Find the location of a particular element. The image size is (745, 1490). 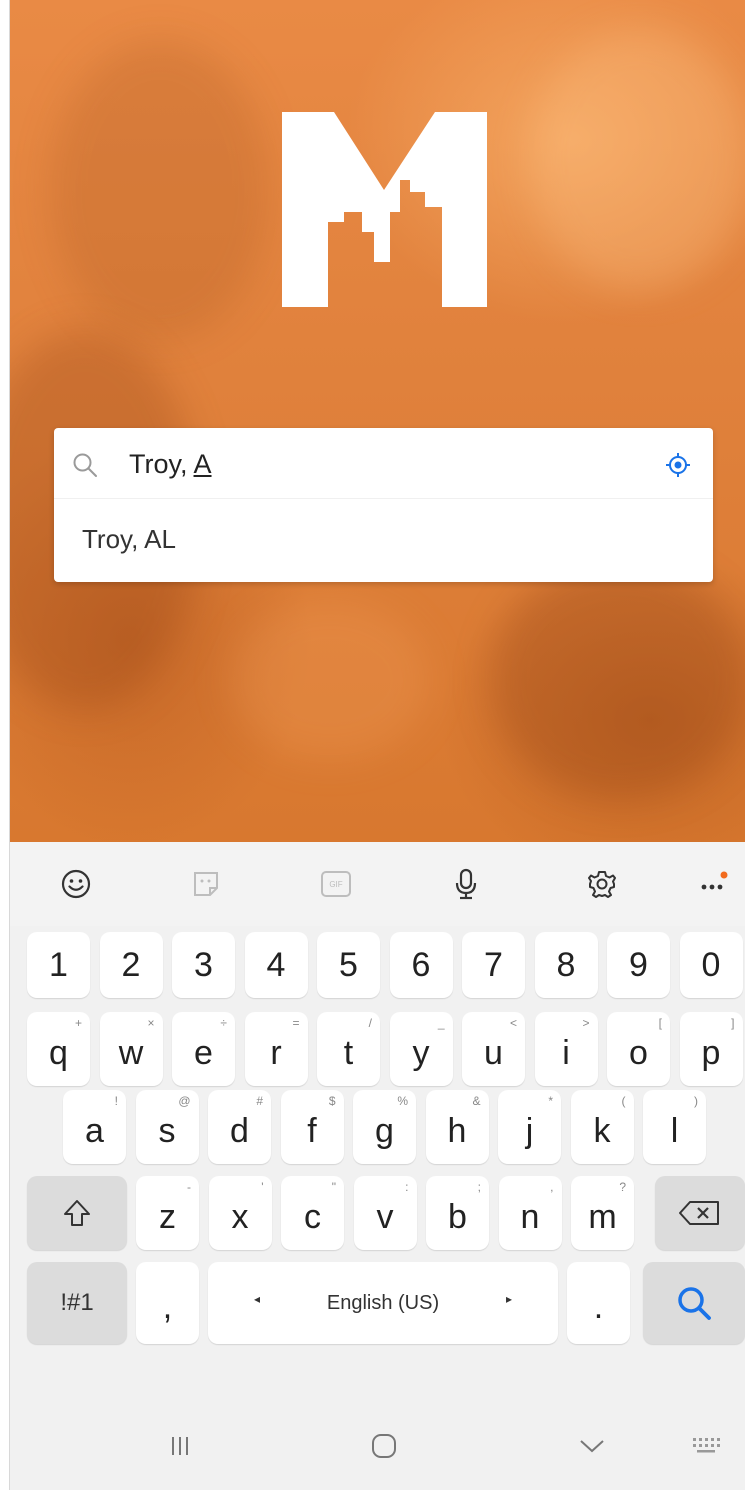

key-j: j * is located at coordinates (529, 1127).